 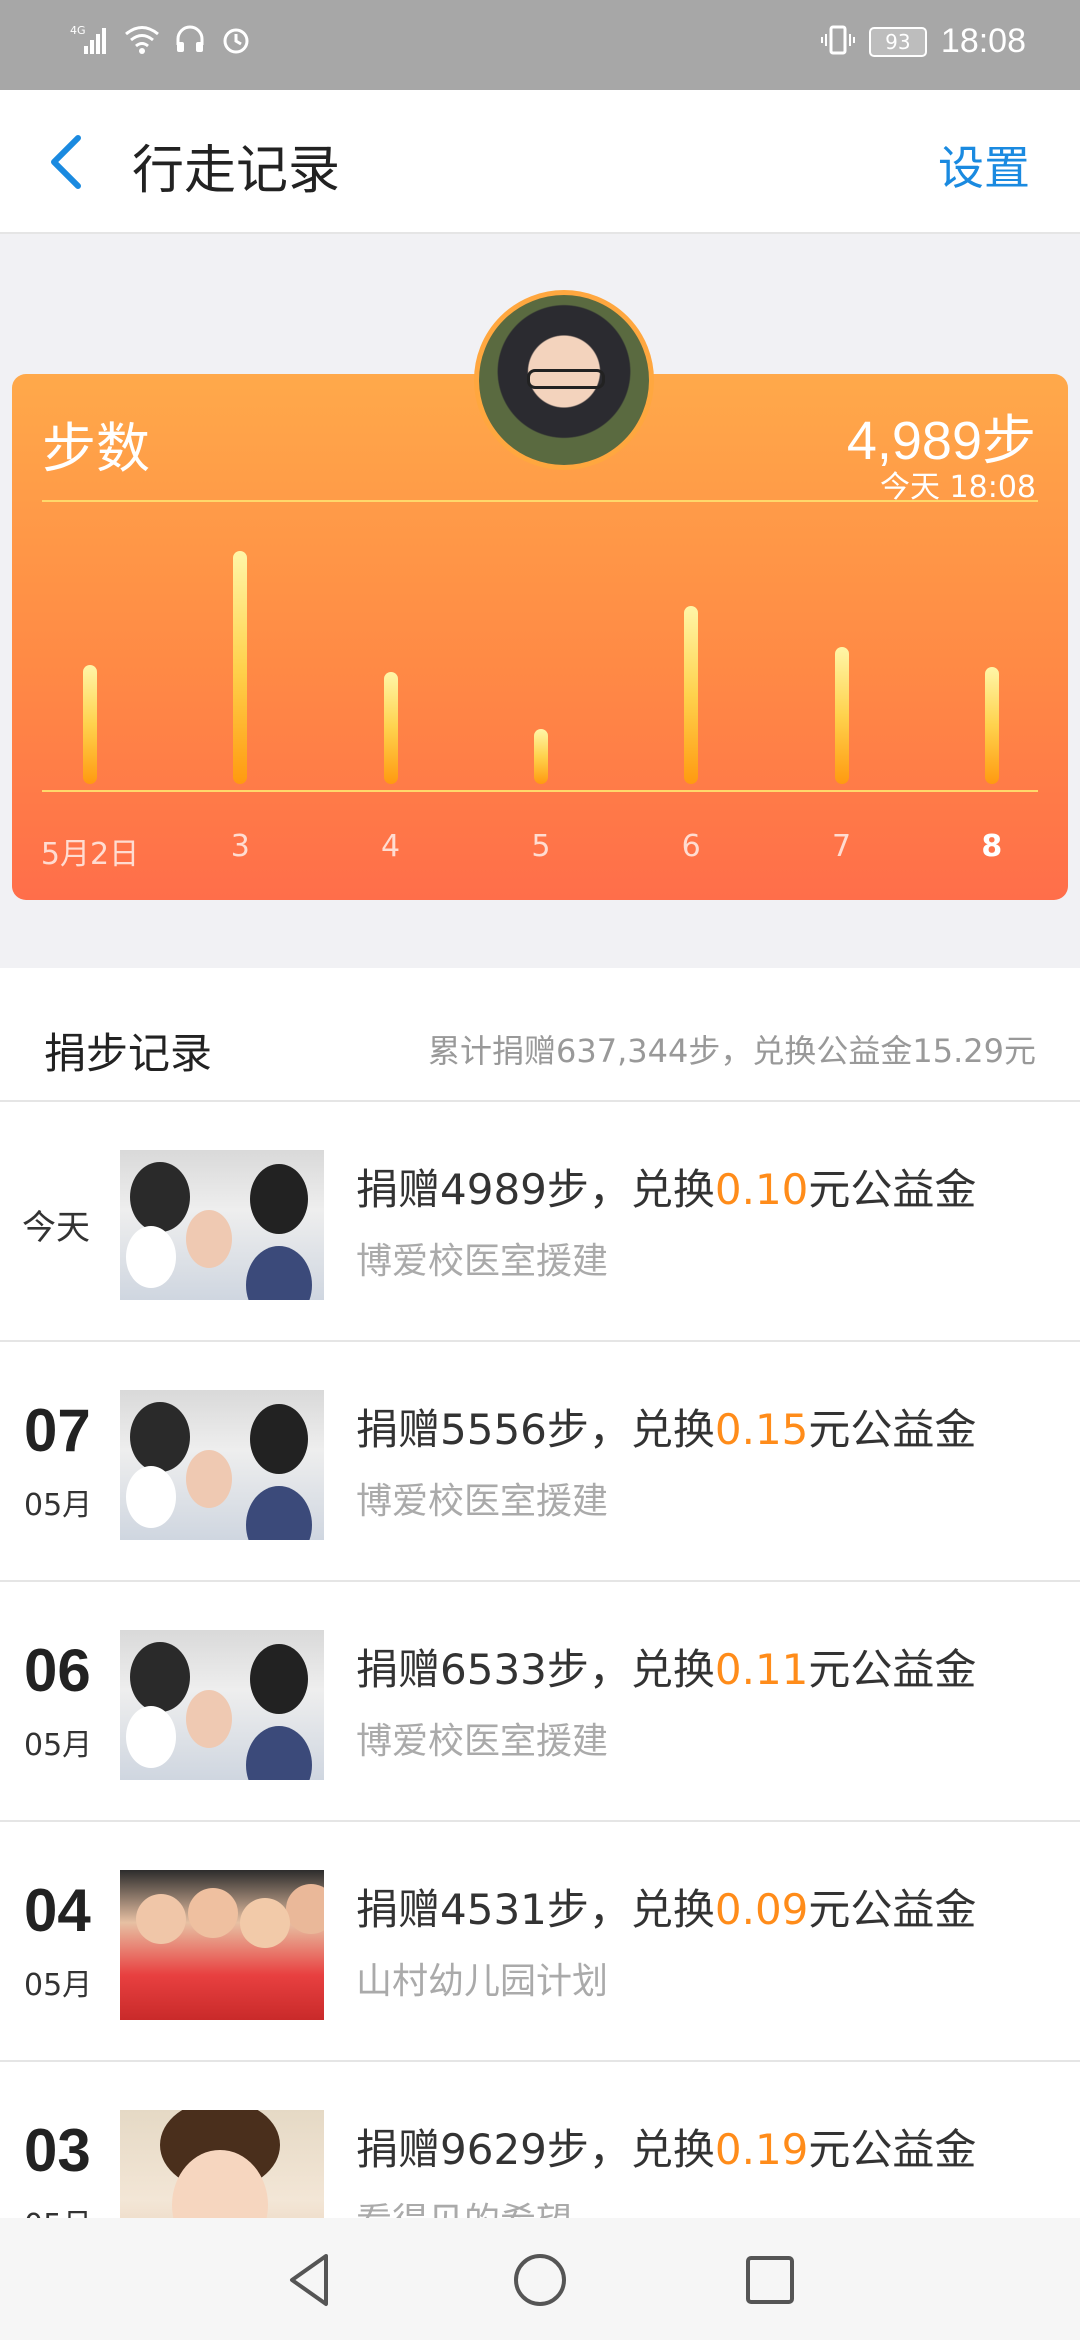 What do you see at coordinates (540, 1702) in the screenshot?
I see `record-item: 06 05月 捐赠6533步，兑换0.11元公益金 博爱校医室援建` at bounding box center [540, 1702].